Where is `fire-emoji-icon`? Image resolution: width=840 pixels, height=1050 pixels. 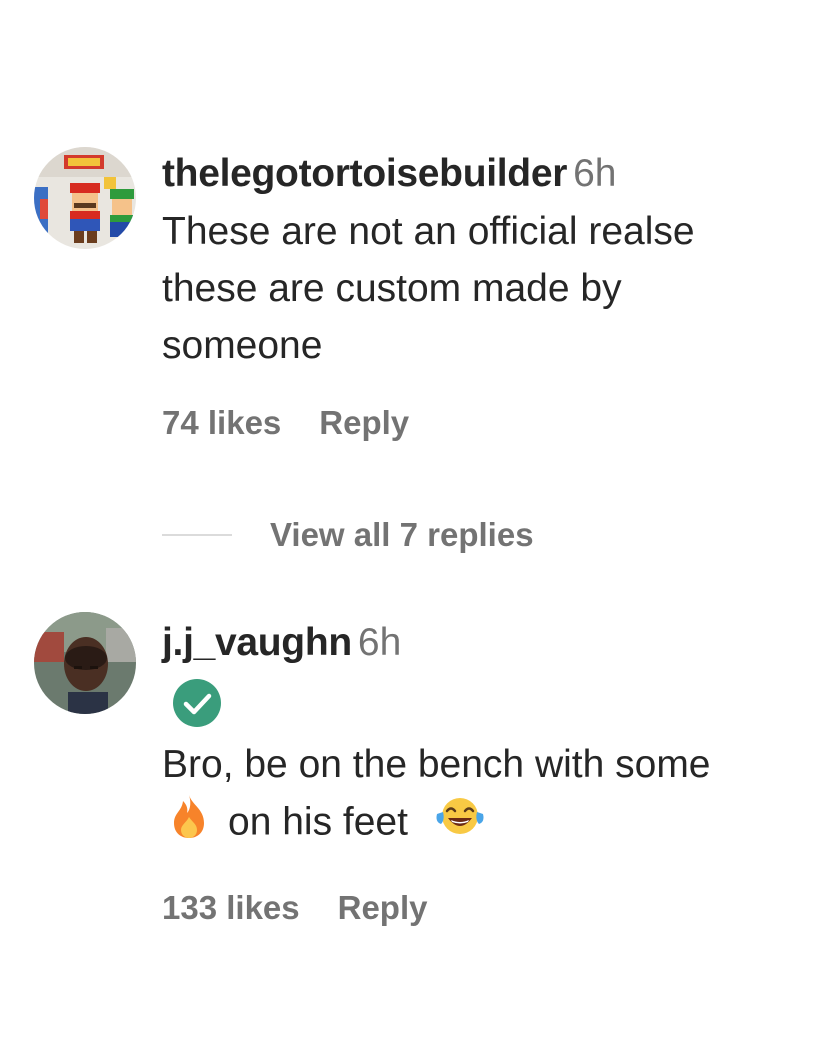
fire-emoji-icon is located at coordinates (189, 824).